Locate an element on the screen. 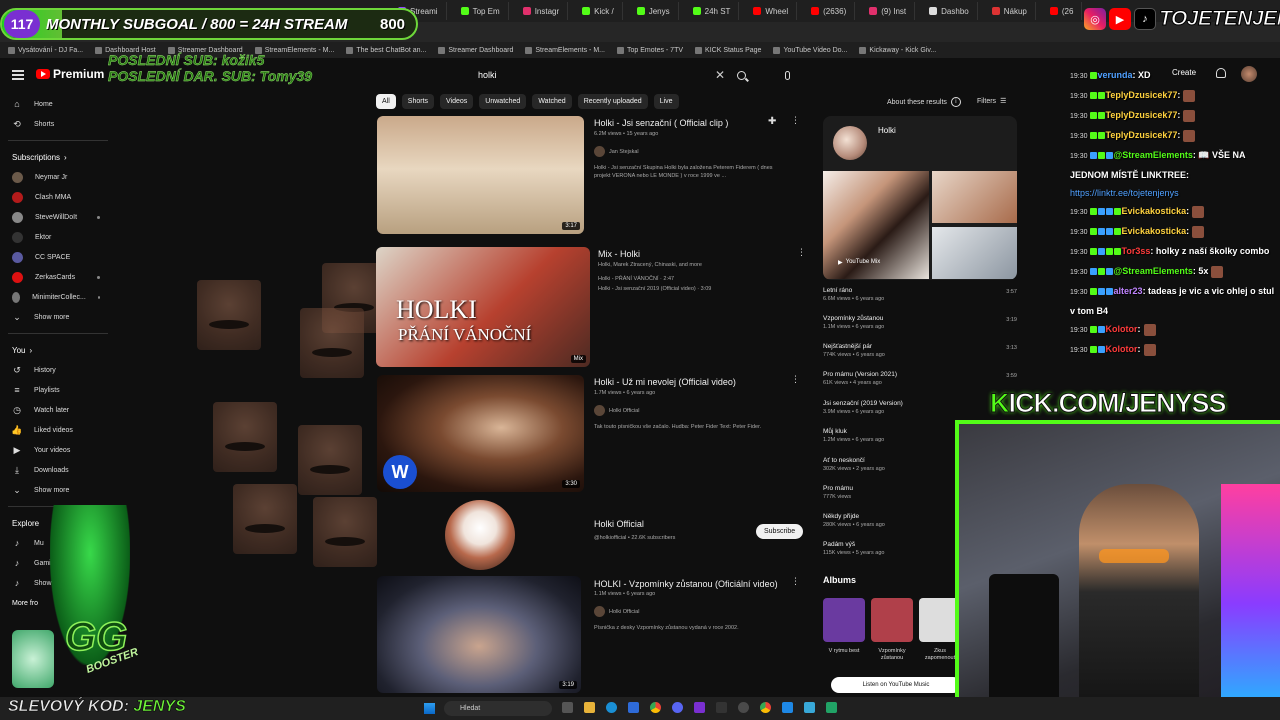  video-title: Holki - Jsi senzační ( Official clip ) is located at coordinates (661, 123).